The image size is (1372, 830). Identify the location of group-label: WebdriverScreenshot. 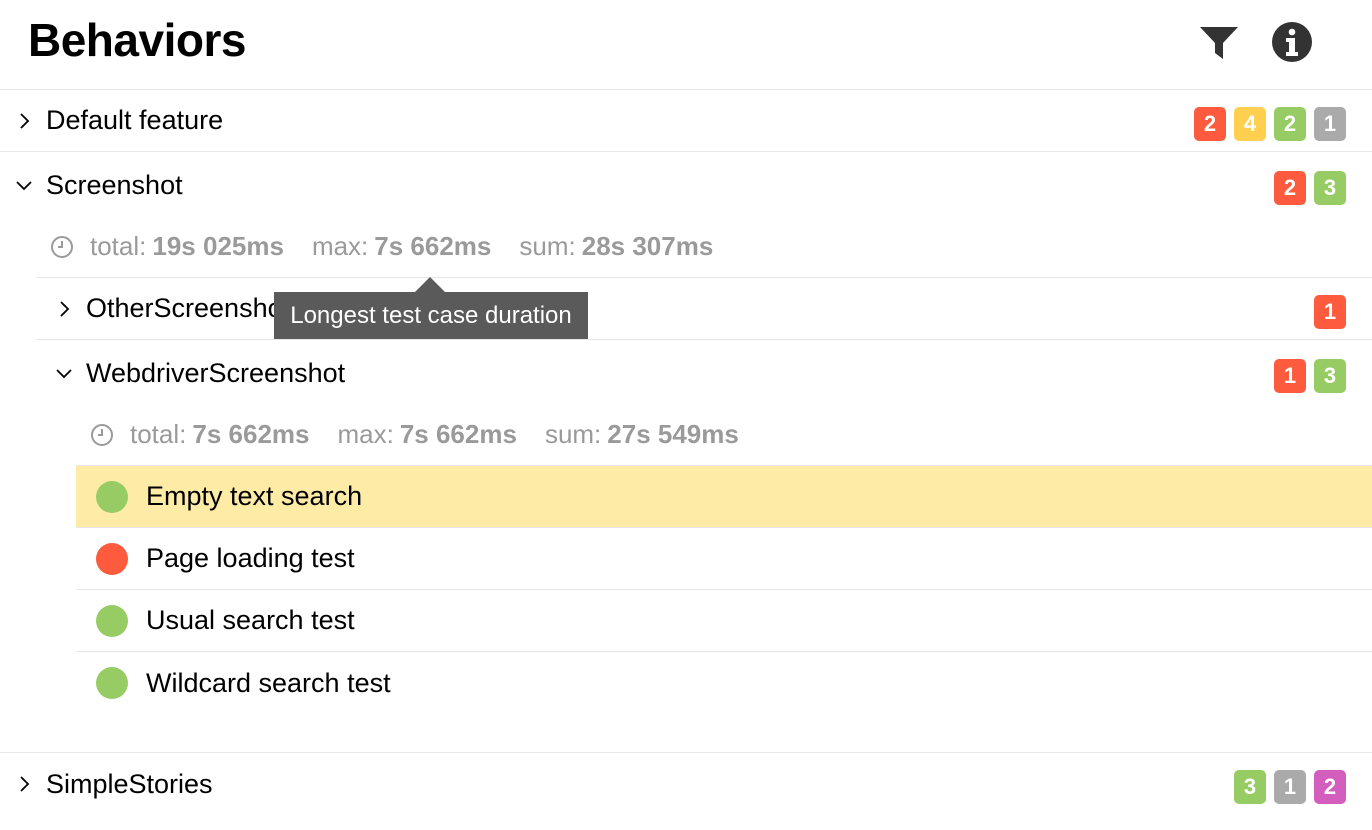
(216, 372).